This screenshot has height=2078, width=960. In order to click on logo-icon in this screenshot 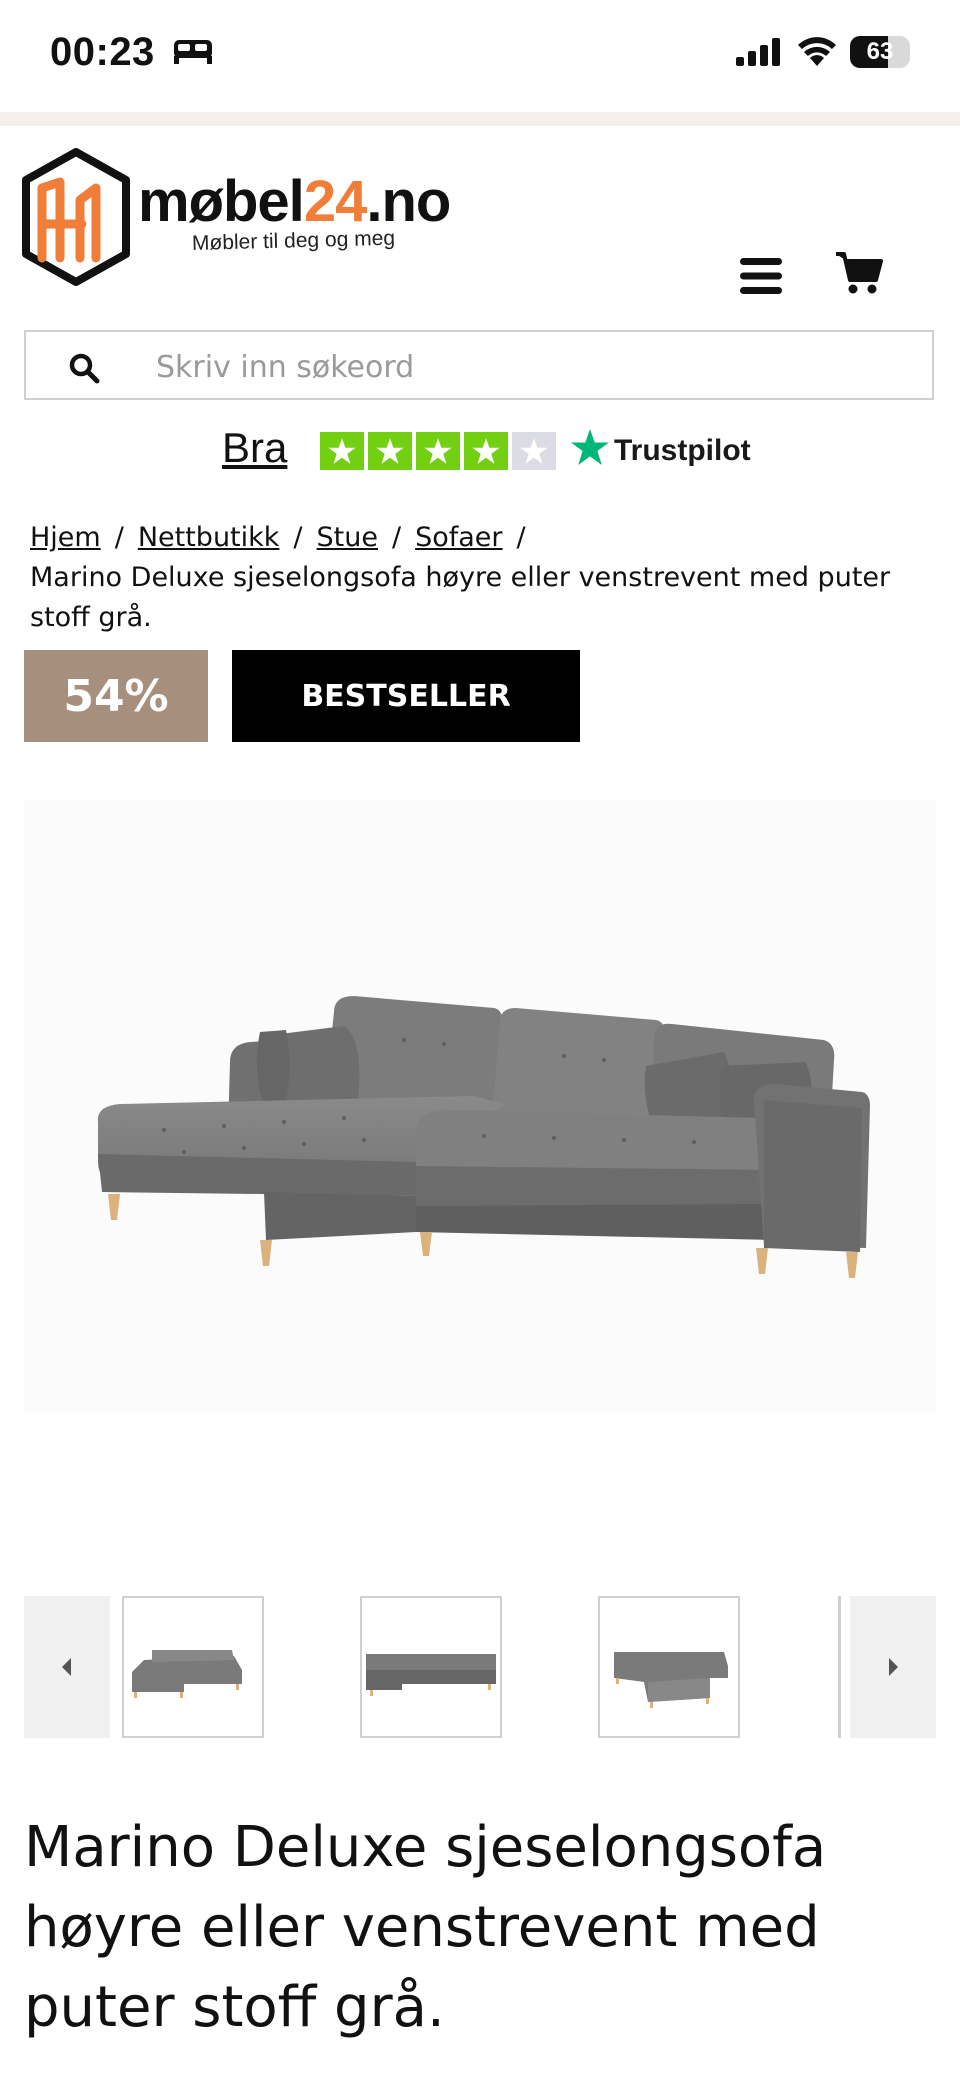, I will do `click(76, 220)`.